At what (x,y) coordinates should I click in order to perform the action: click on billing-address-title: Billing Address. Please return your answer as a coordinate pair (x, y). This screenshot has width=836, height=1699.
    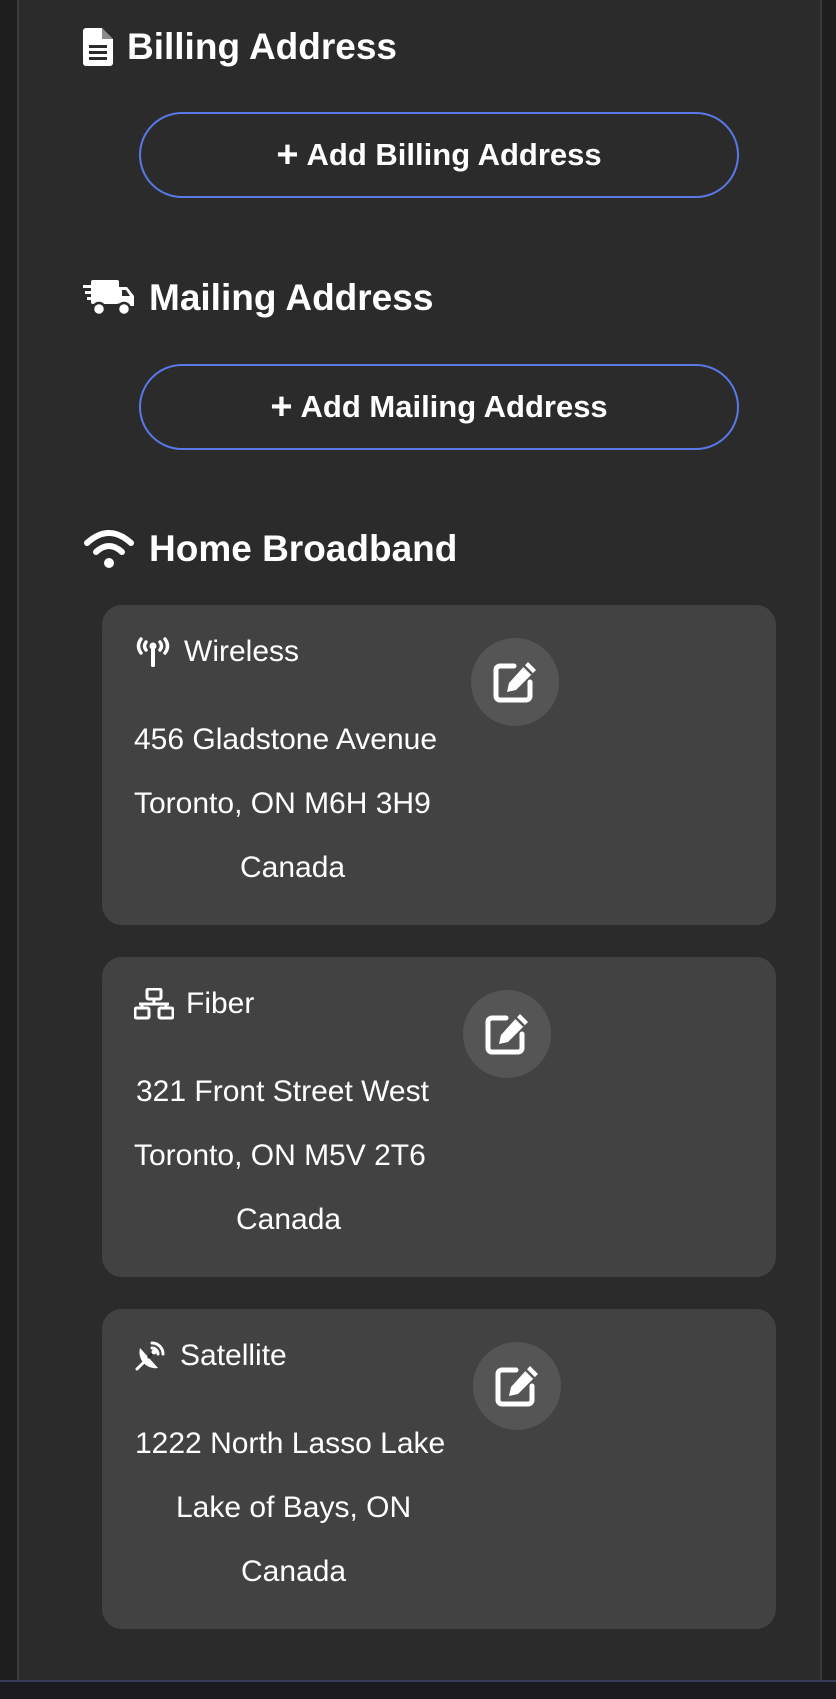
    Looking at the image, I should click on (262, 46).